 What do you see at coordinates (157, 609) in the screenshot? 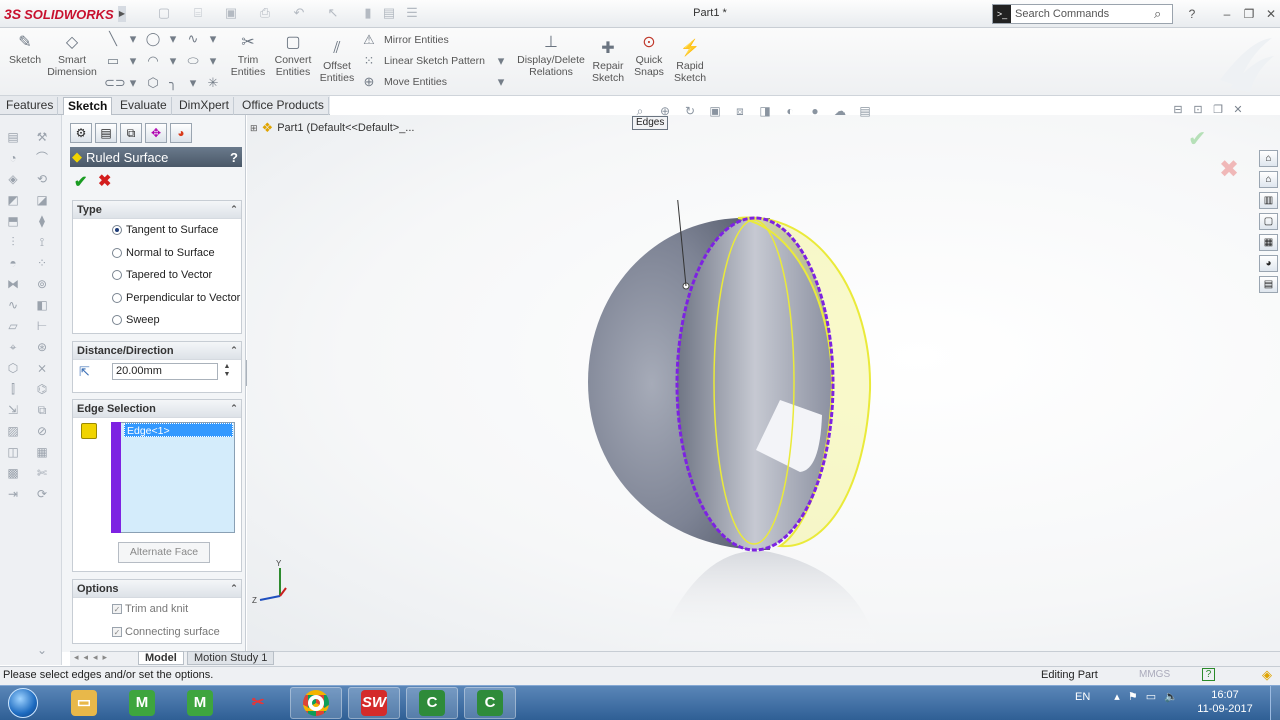
I see `trim-and-knit-checkbox: ✓ Trim and knit` at bounding box center [157, 609].